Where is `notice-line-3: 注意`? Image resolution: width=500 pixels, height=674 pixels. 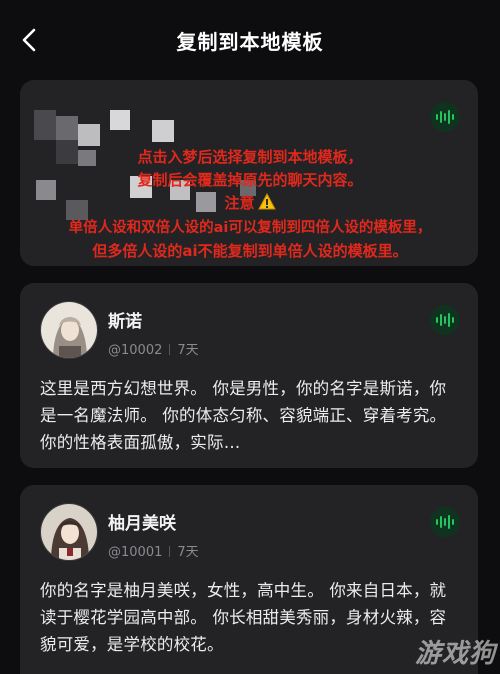 notice-line-3: 注意 is located at coordinates (239, 203).